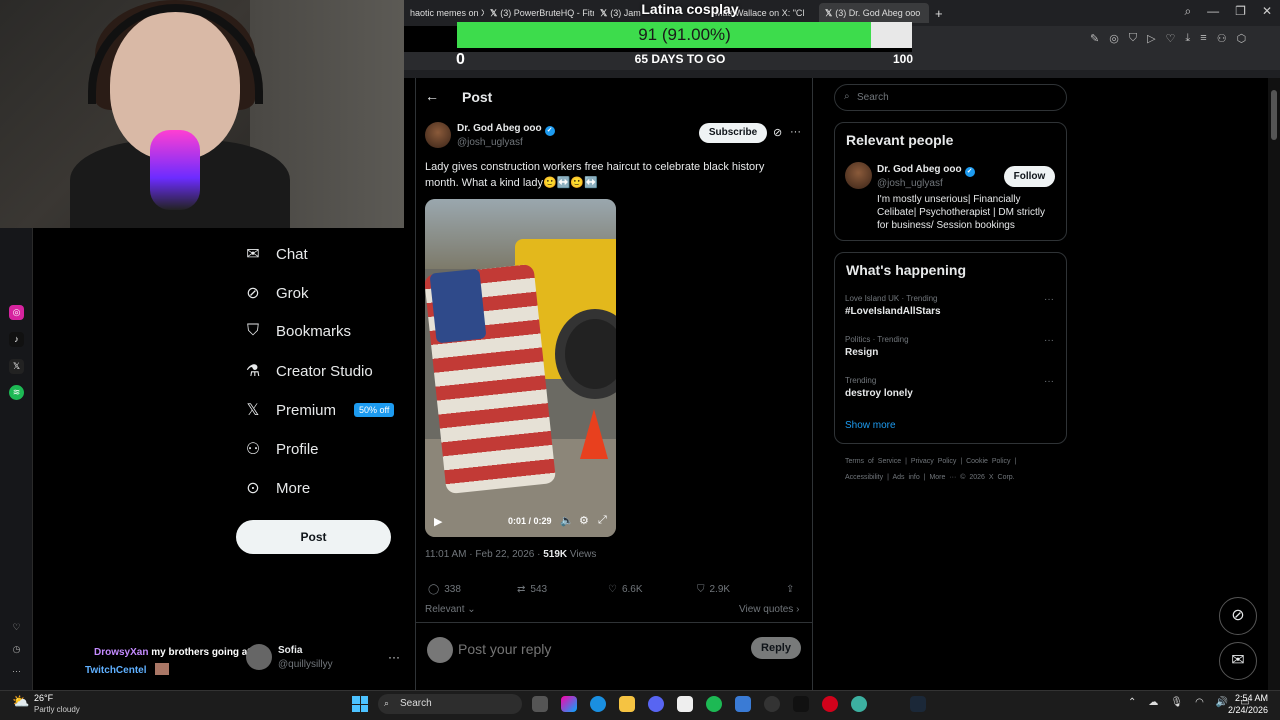  I want to click on taskbar-search: Search, so click(450, 704).